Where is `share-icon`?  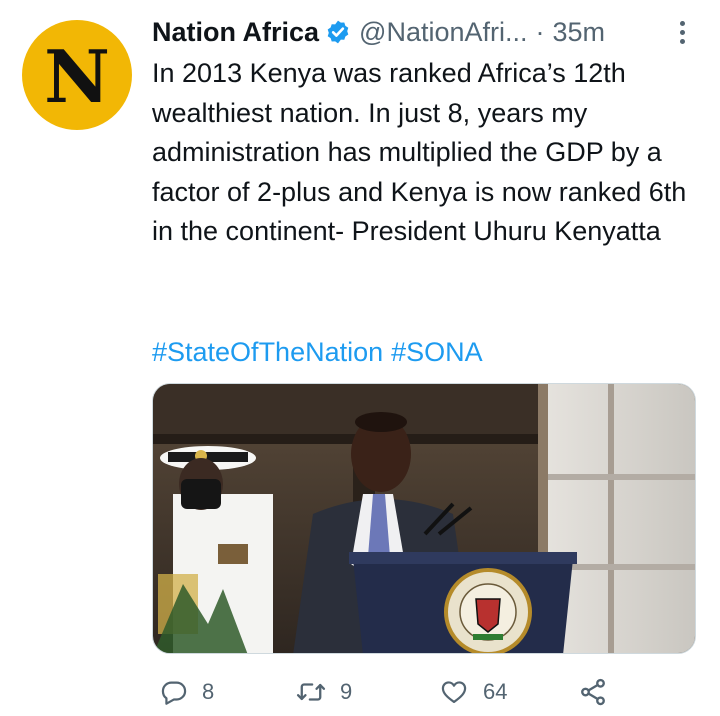
share-icon is located at coordinates (593, 692).